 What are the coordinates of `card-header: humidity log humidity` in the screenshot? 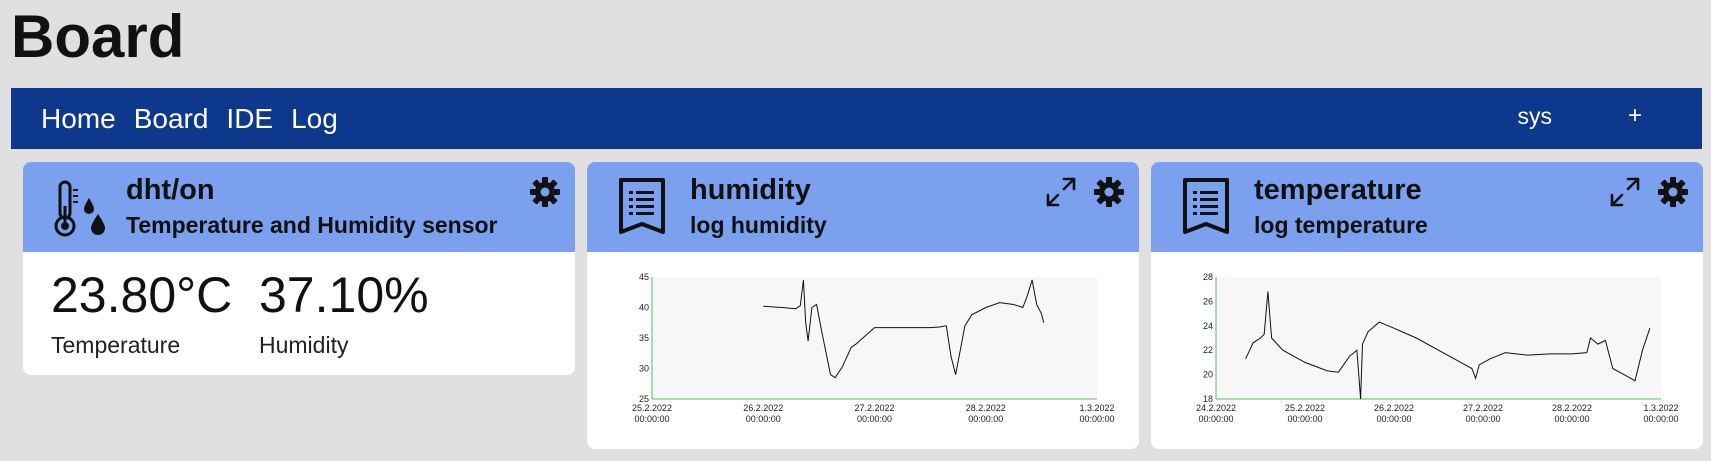 It's located at (863, 207).